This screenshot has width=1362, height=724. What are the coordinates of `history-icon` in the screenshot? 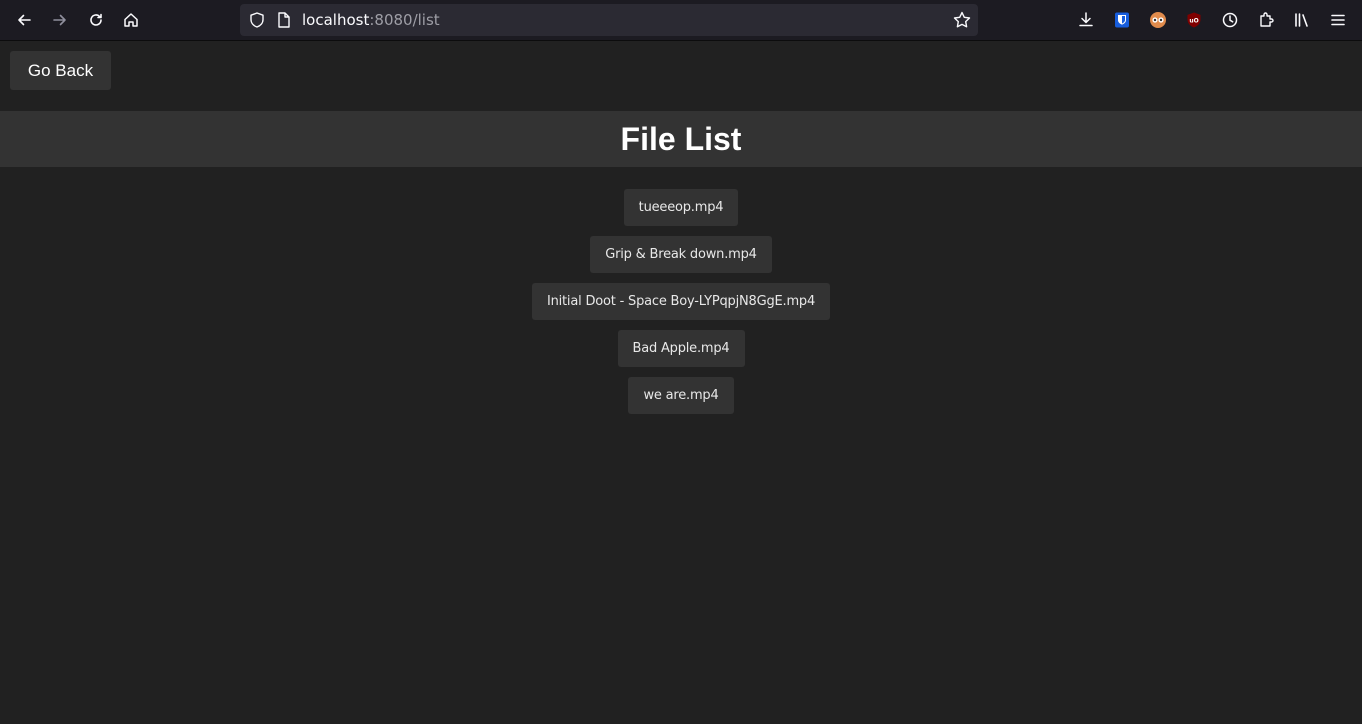 It's located at (1230, 20).